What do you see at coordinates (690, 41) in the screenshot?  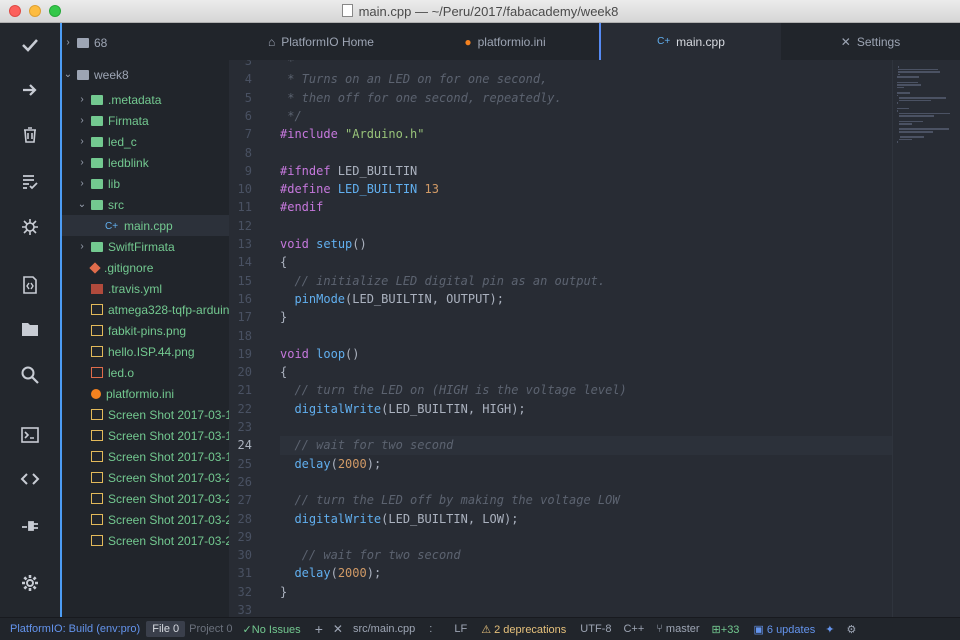 I see `tab-main-cpp: C+ main.cpp` at bounding box center [690, 41].